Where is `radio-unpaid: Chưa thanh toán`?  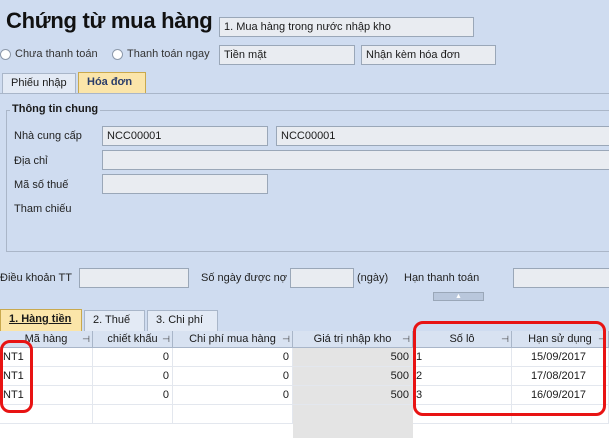
radio-unpaid: Chưa thanh toán is located at coordinates (49, 54).